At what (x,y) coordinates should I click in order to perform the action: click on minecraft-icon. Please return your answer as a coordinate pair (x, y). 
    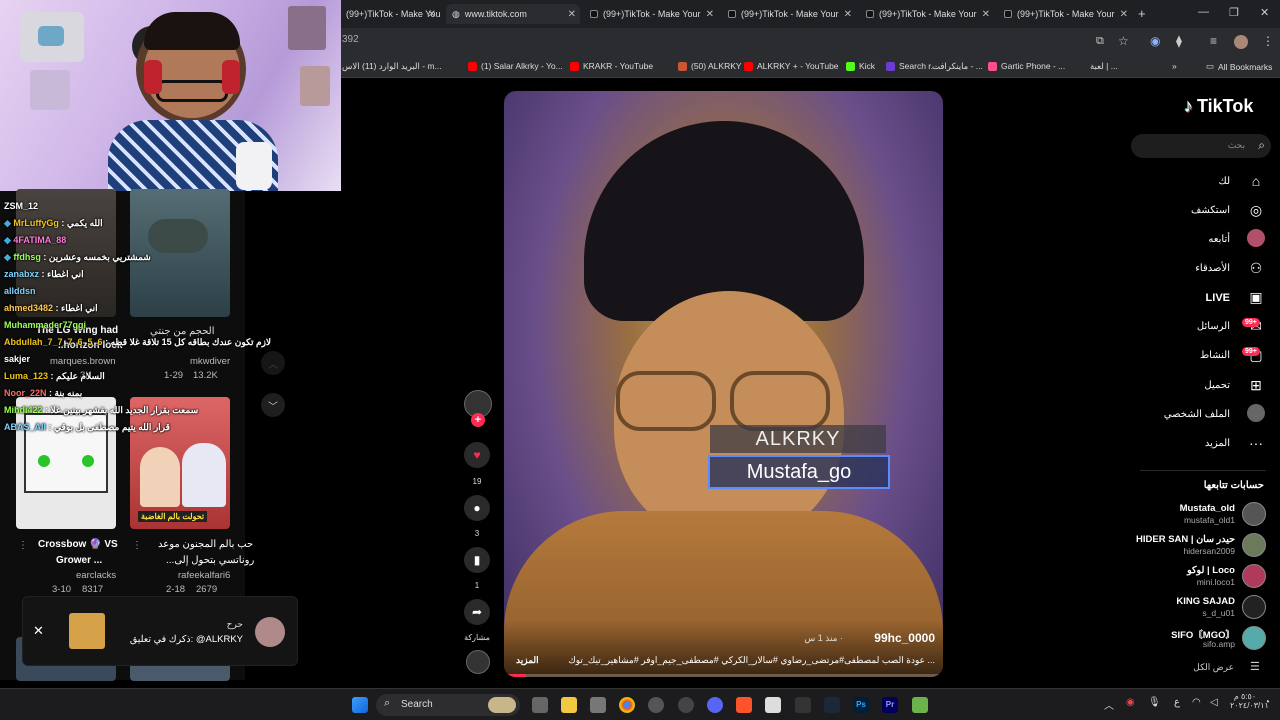
    Looking at the image, I should click on (920, 705).